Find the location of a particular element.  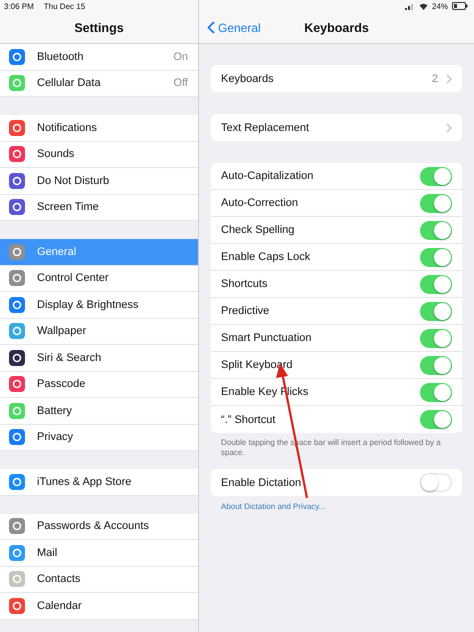

status-date: Thu Dec 15 is located at coordinates (65, 6).